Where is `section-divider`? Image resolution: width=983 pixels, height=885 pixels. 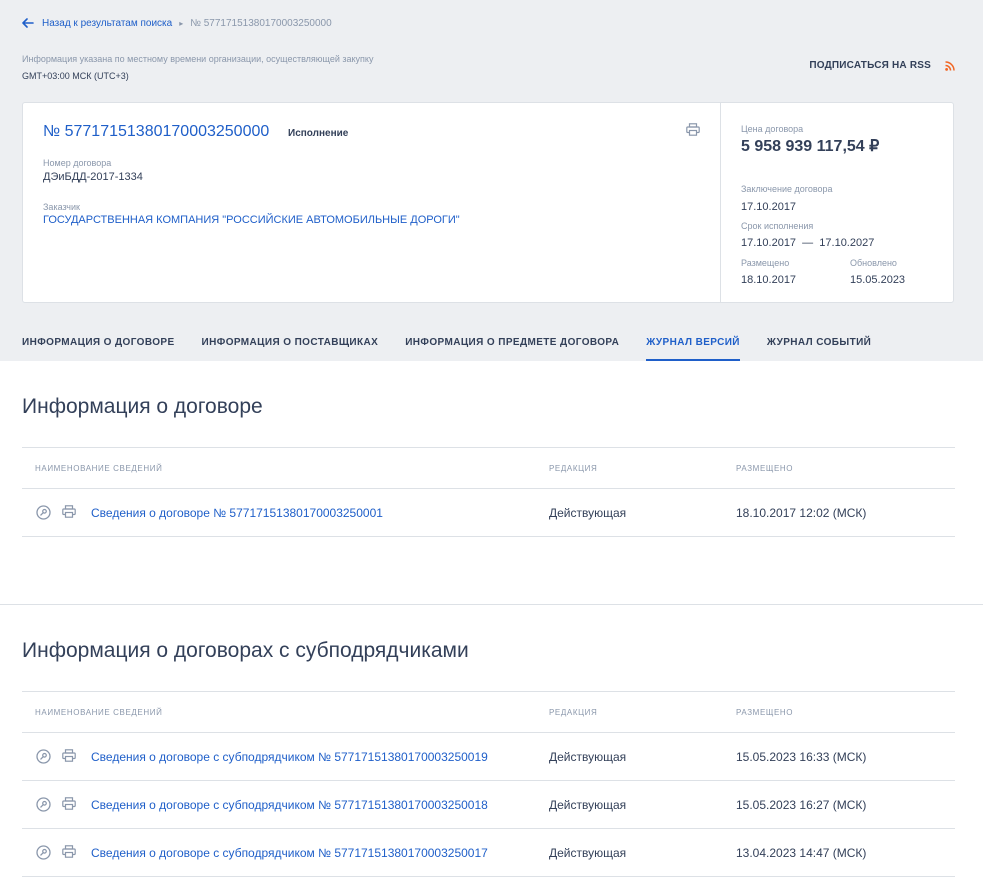
section-divider is located at coordinates (491, 604).